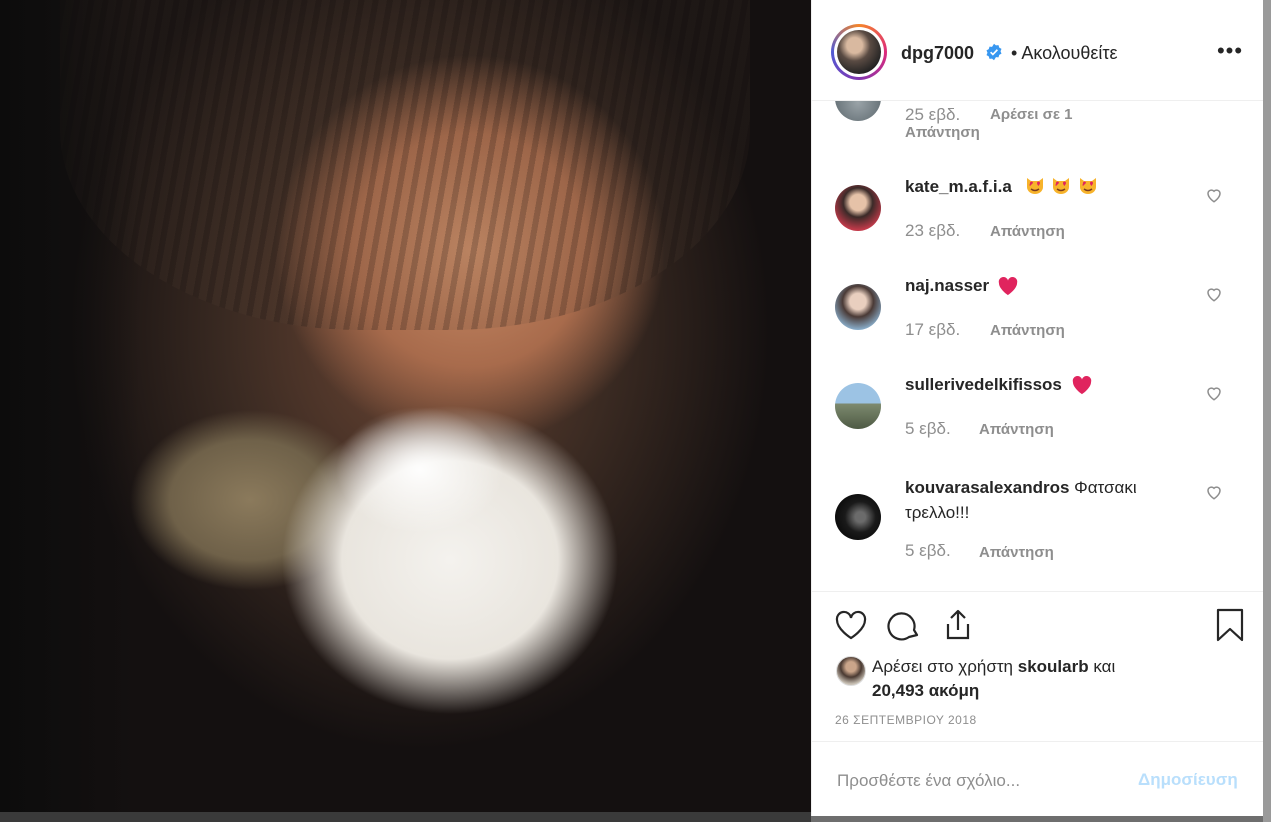 Image resolution: width=1271 pixels, height=822 pixels. I want to click on comment-username-text: kouvarasalexandros, so click(987, 487).